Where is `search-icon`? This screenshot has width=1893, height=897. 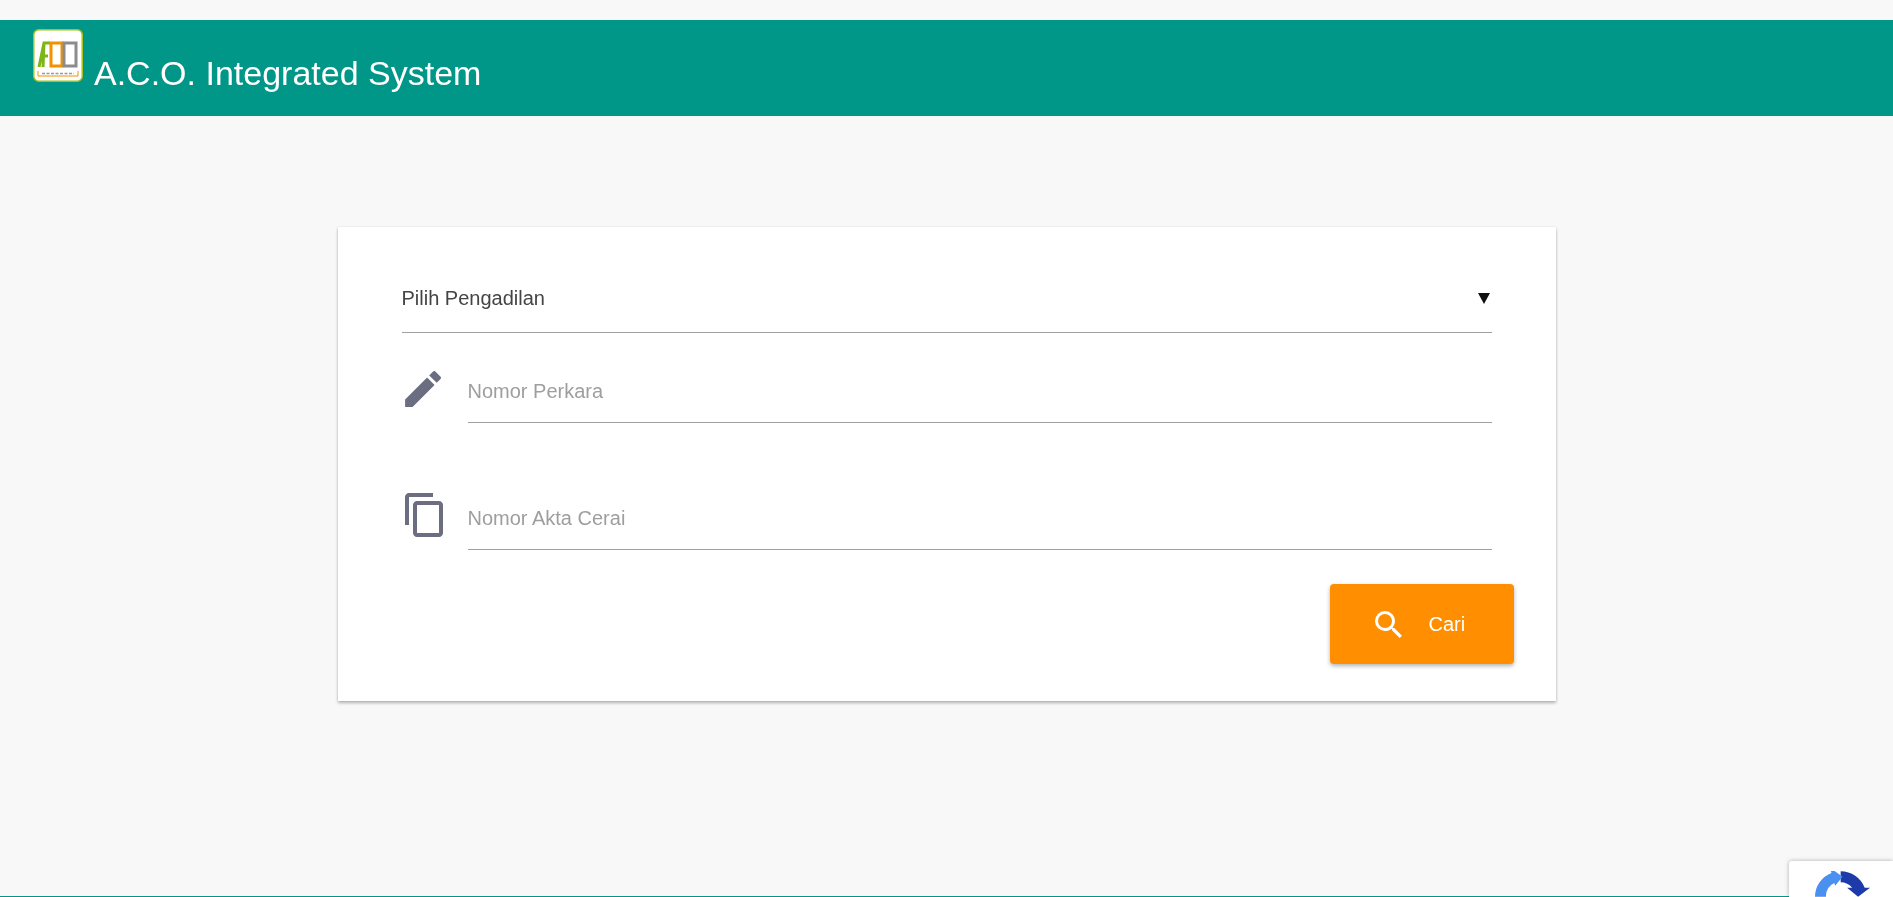
search-icon is located at coordinates (1388, 624).